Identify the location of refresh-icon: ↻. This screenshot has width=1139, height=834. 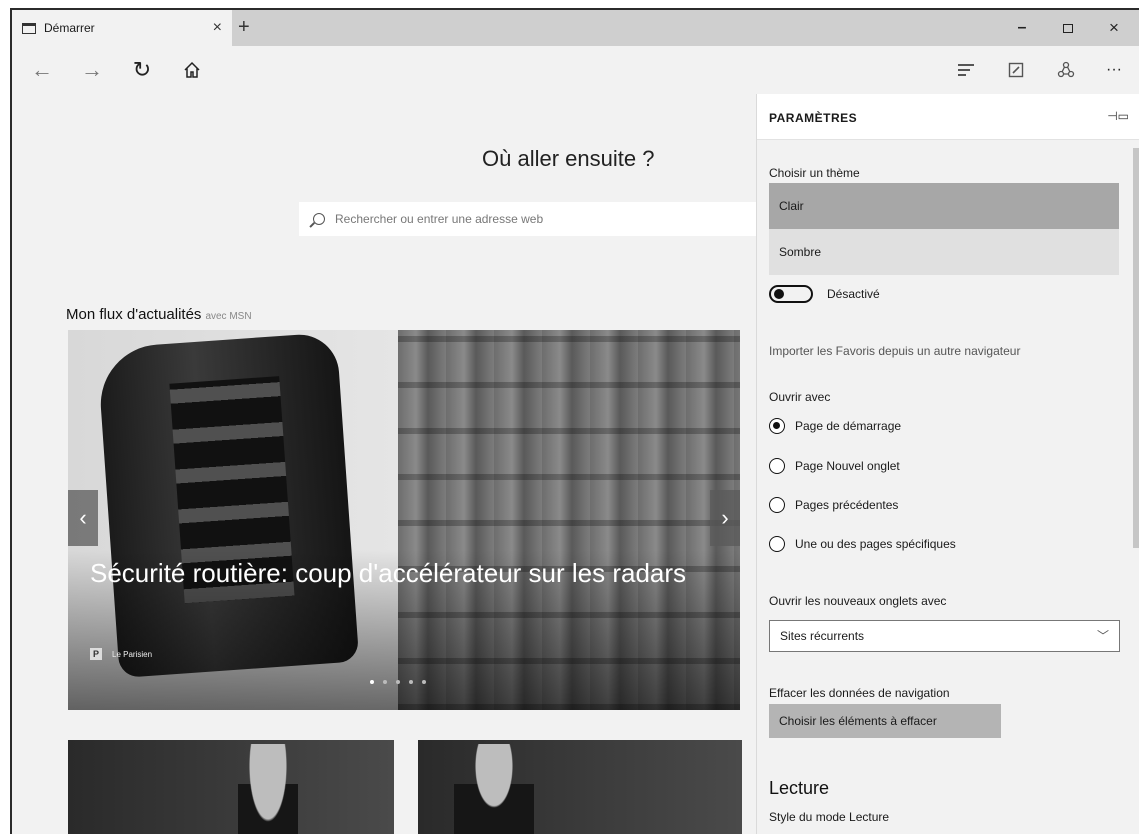
(142, 69).